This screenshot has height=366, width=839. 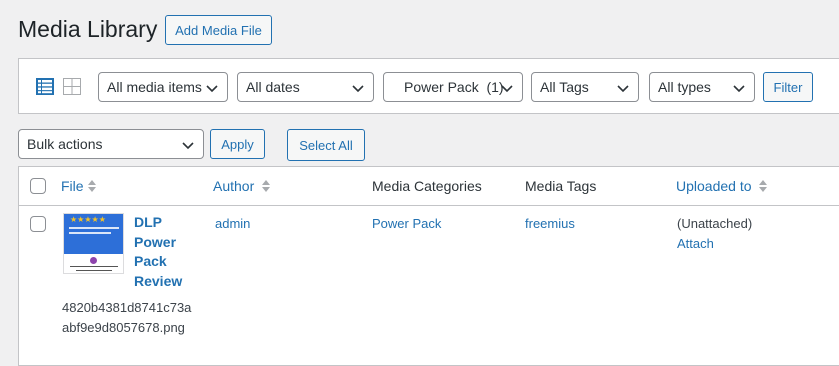 What do you see at coordinates (714, 186) in the screenshot?
I see `column-uploaded-to: Uploaded to` at bounding box center [714, 186].